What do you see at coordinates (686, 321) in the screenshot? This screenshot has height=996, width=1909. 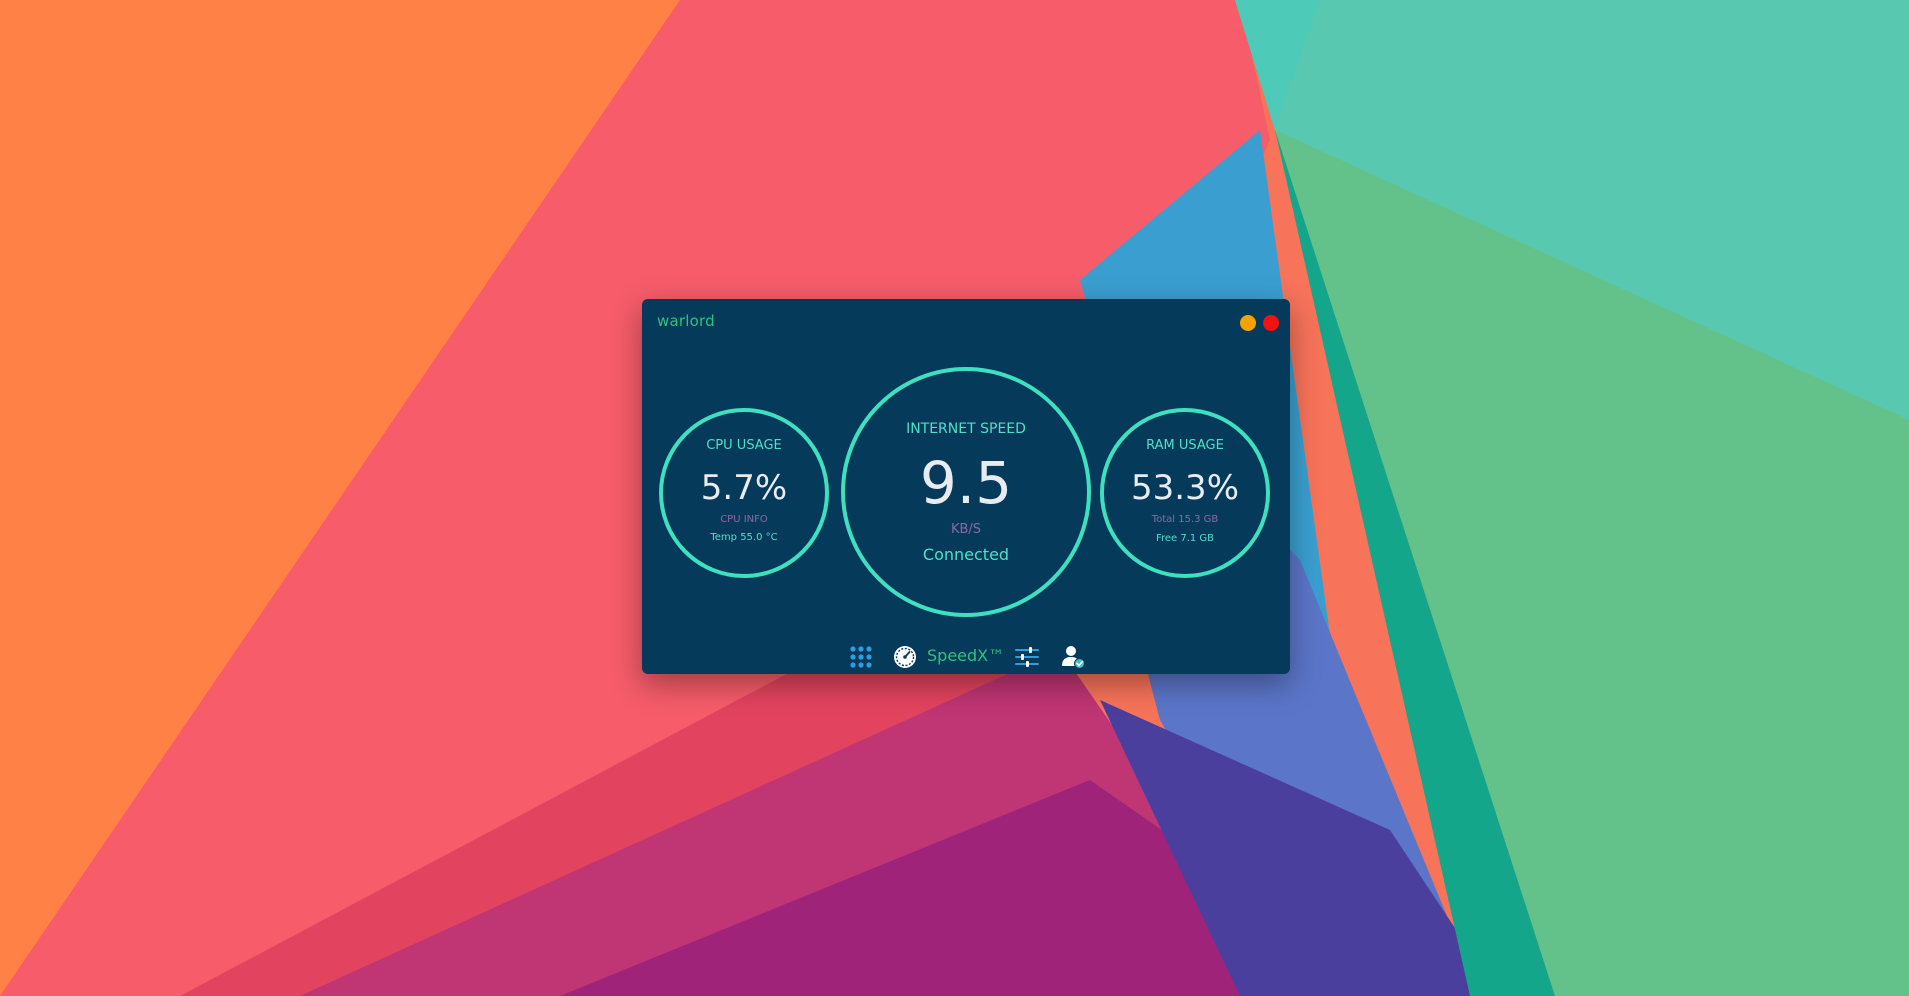 I see `window-title: warlord` at bounding box center [686, 321].